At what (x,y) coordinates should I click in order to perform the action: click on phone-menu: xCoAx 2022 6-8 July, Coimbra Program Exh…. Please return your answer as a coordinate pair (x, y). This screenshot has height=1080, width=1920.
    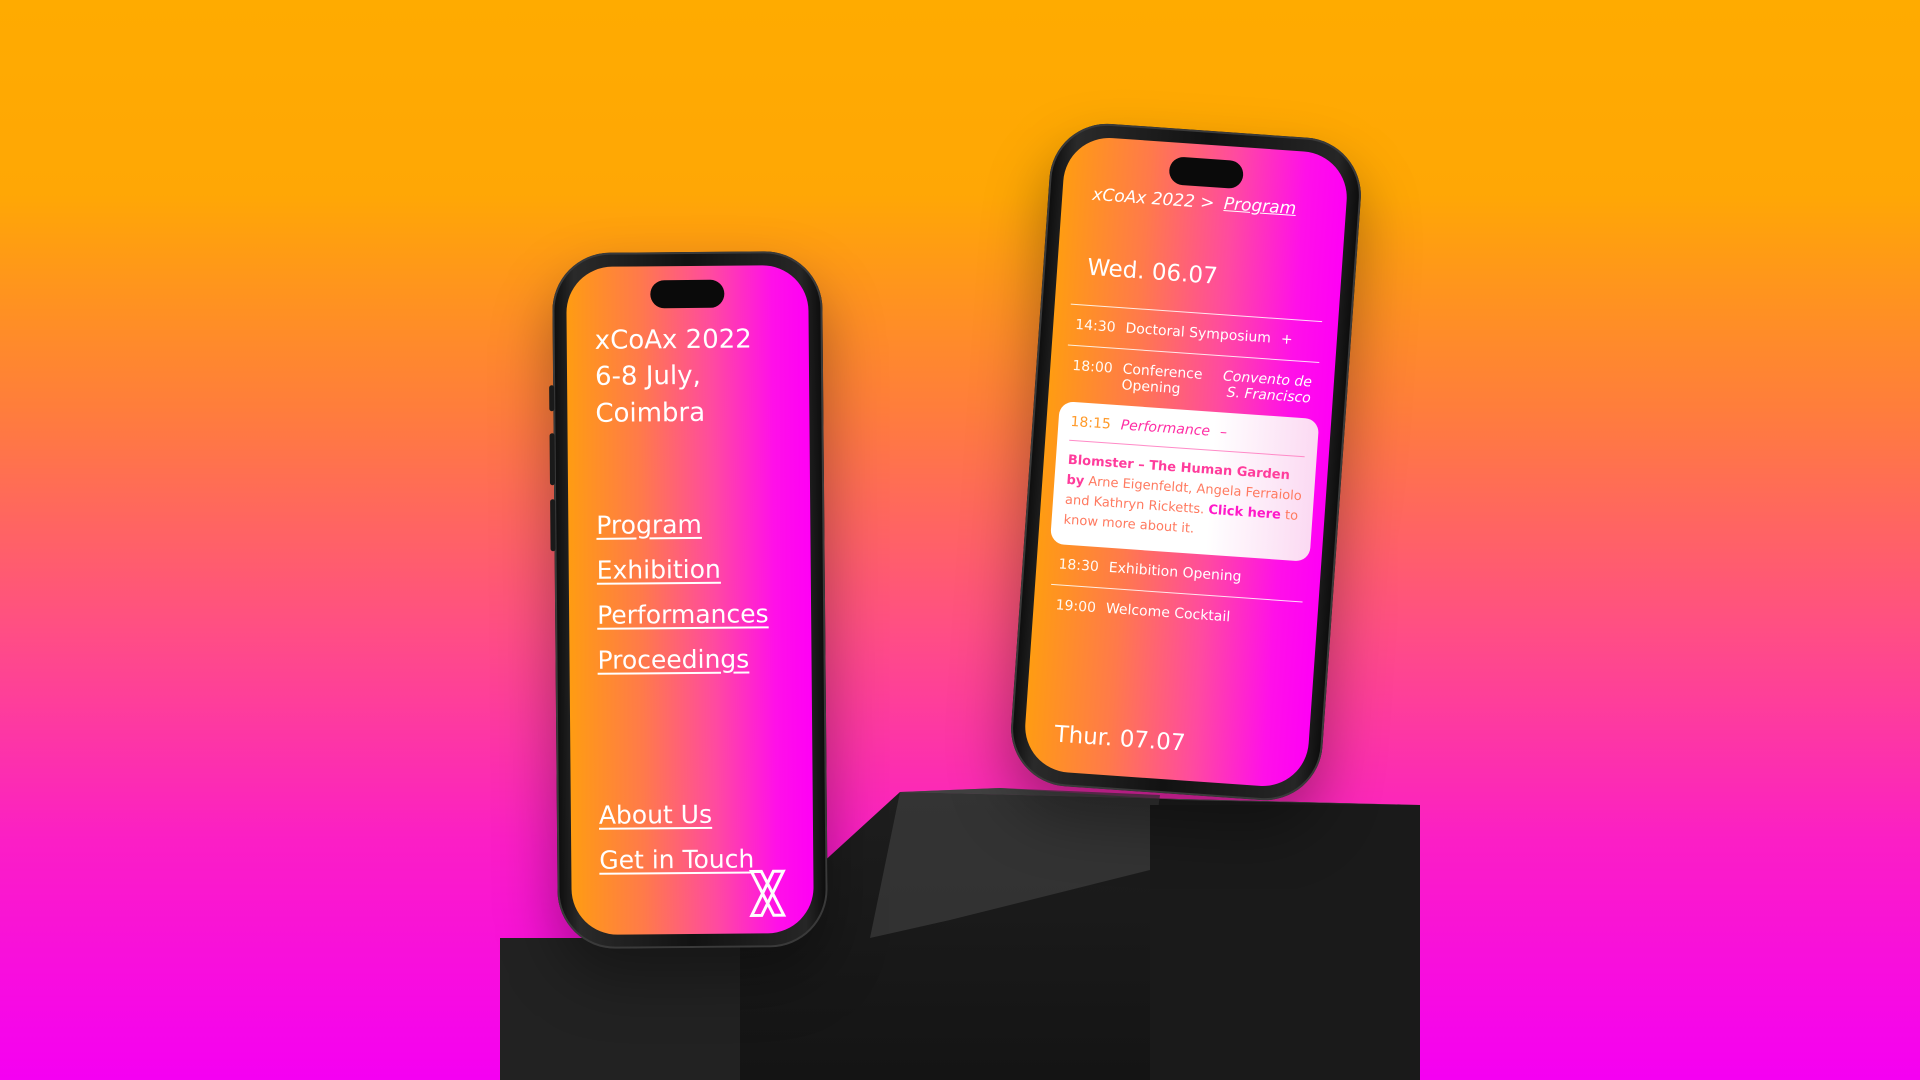
    Looking at the image, I should click on (689, 600).